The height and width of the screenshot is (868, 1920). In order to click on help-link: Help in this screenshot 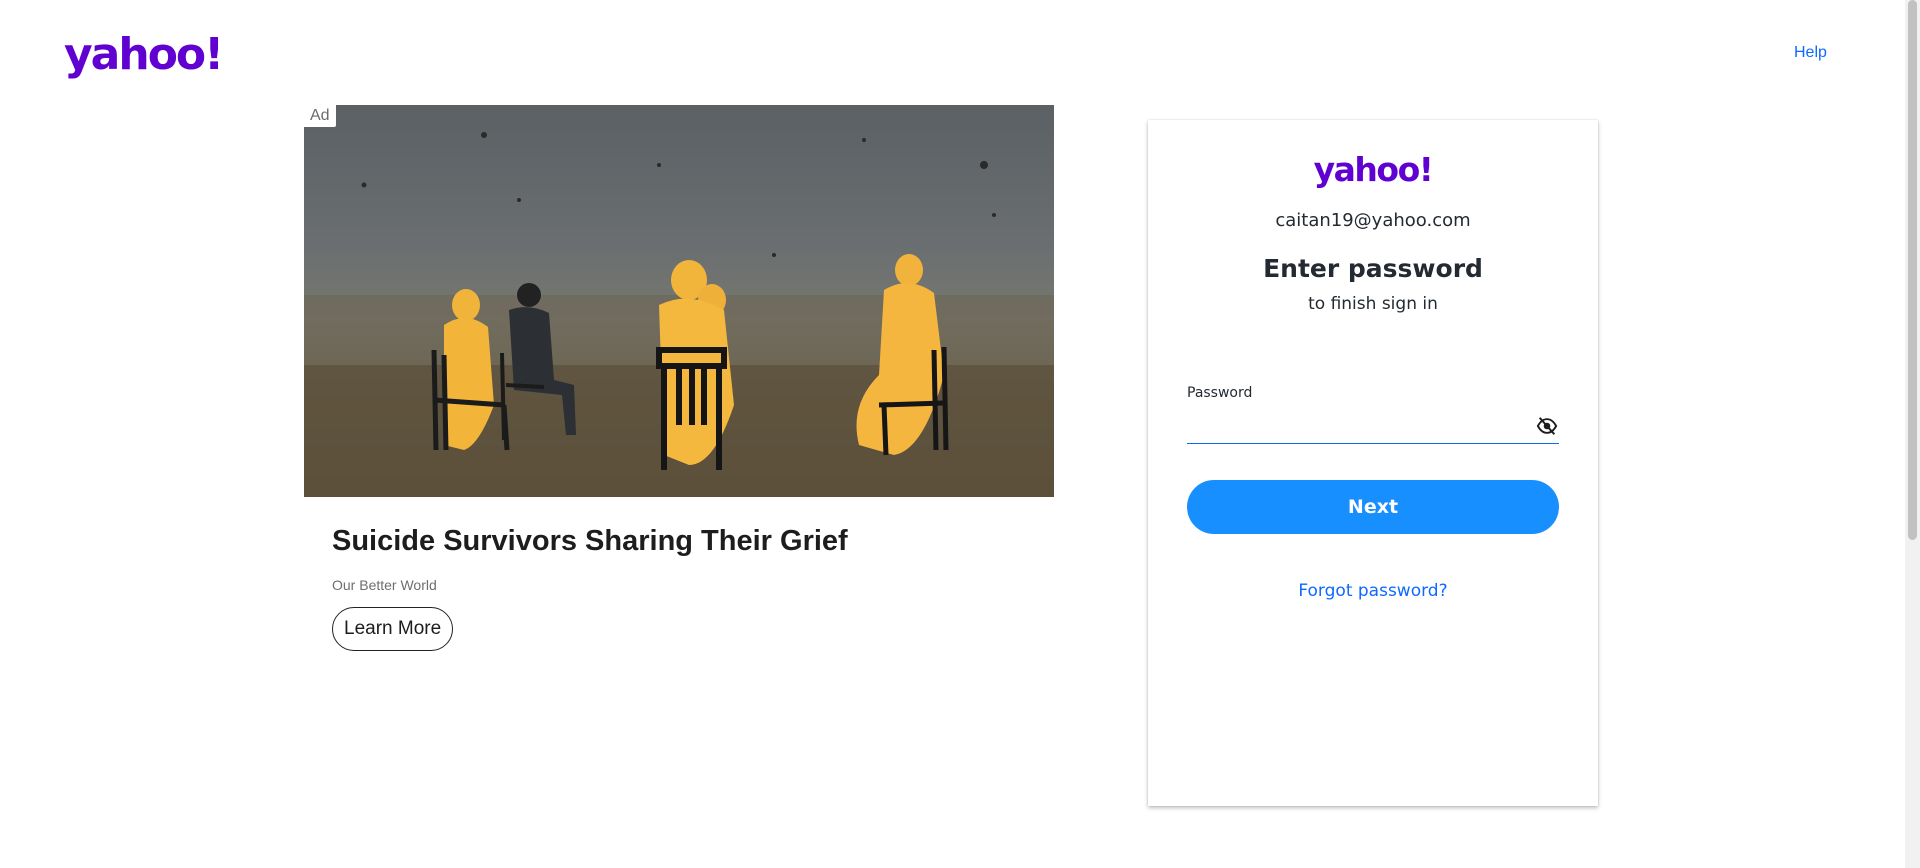, I will do `click(1810, 53)`.